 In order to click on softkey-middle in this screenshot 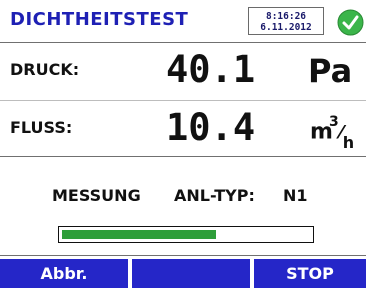, I will do `click(191, 273)`.